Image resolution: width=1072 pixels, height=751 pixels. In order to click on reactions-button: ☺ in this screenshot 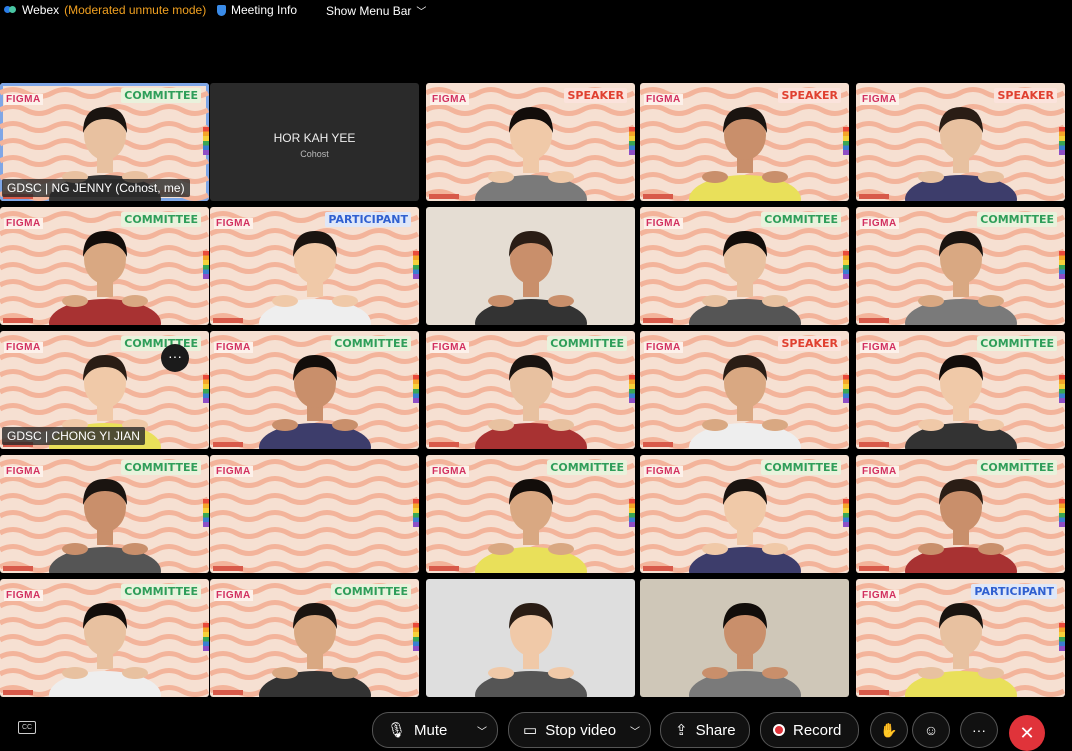, I will do `click(931, 730)`.